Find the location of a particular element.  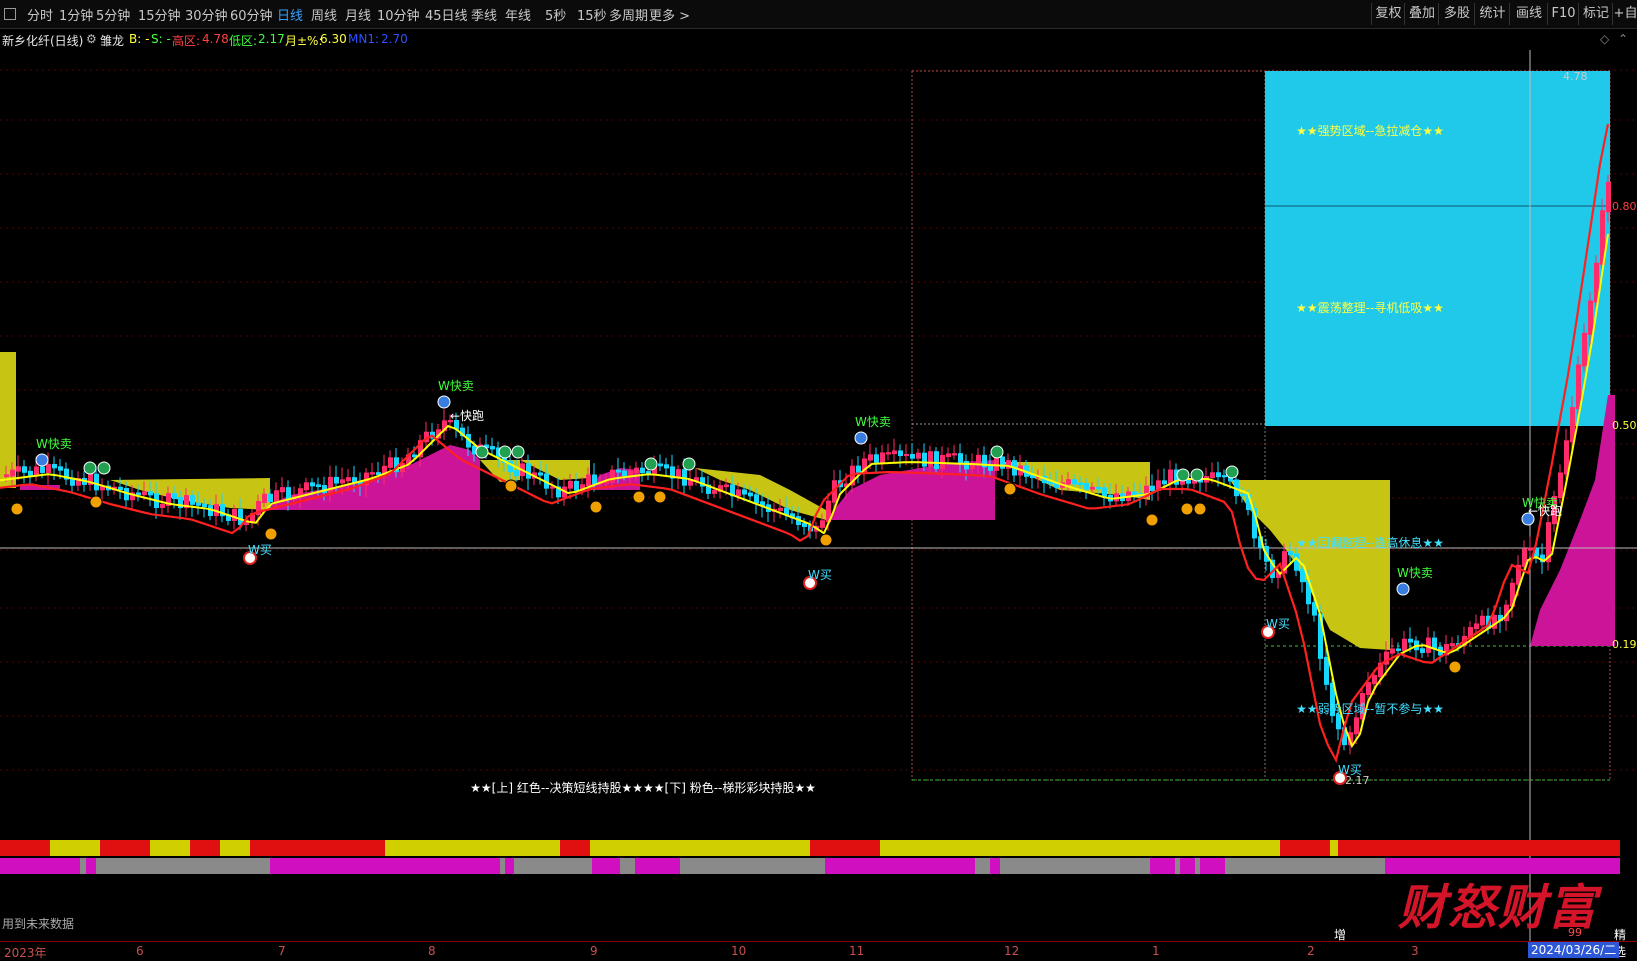

date-axis-label: 2 is located at coordinates (1311, 951).